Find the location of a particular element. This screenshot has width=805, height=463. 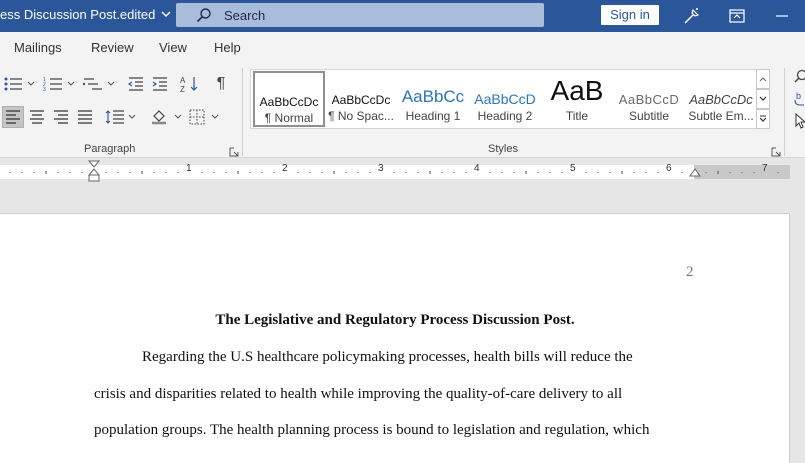

gallery-up-button is located at coordinates (763, 79).